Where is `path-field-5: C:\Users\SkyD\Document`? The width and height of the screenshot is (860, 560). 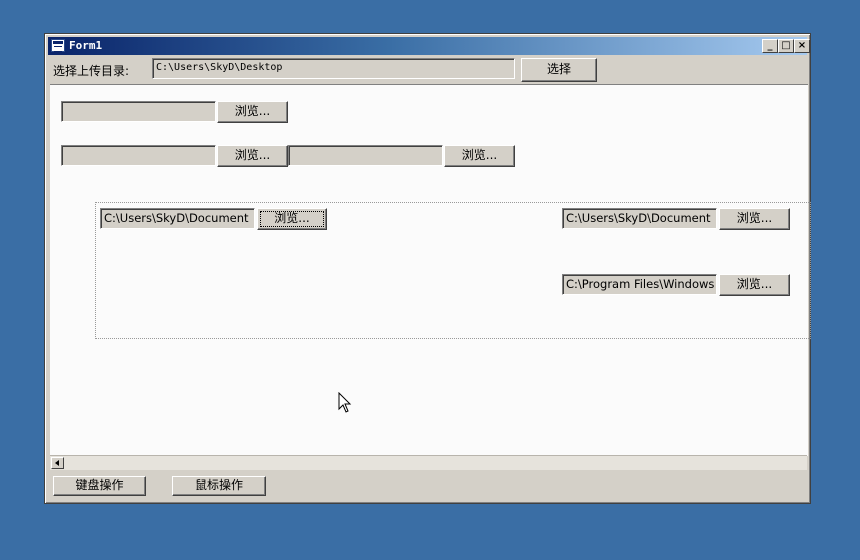 path-field-5: C:\Users\SkyD\Document is located at coordinates (639, 218).